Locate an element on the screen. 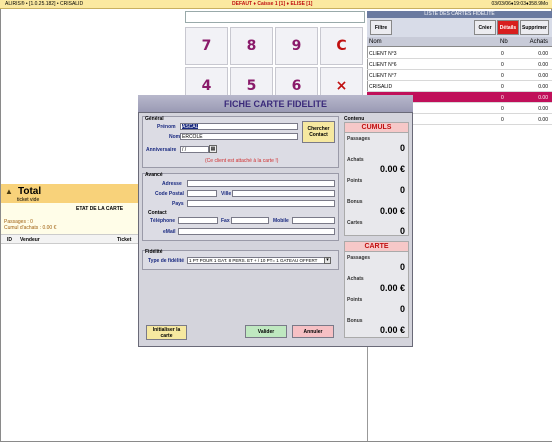 This screenshot has height=442, width=552. email-label: eMail is located at coordinates (169, 232).